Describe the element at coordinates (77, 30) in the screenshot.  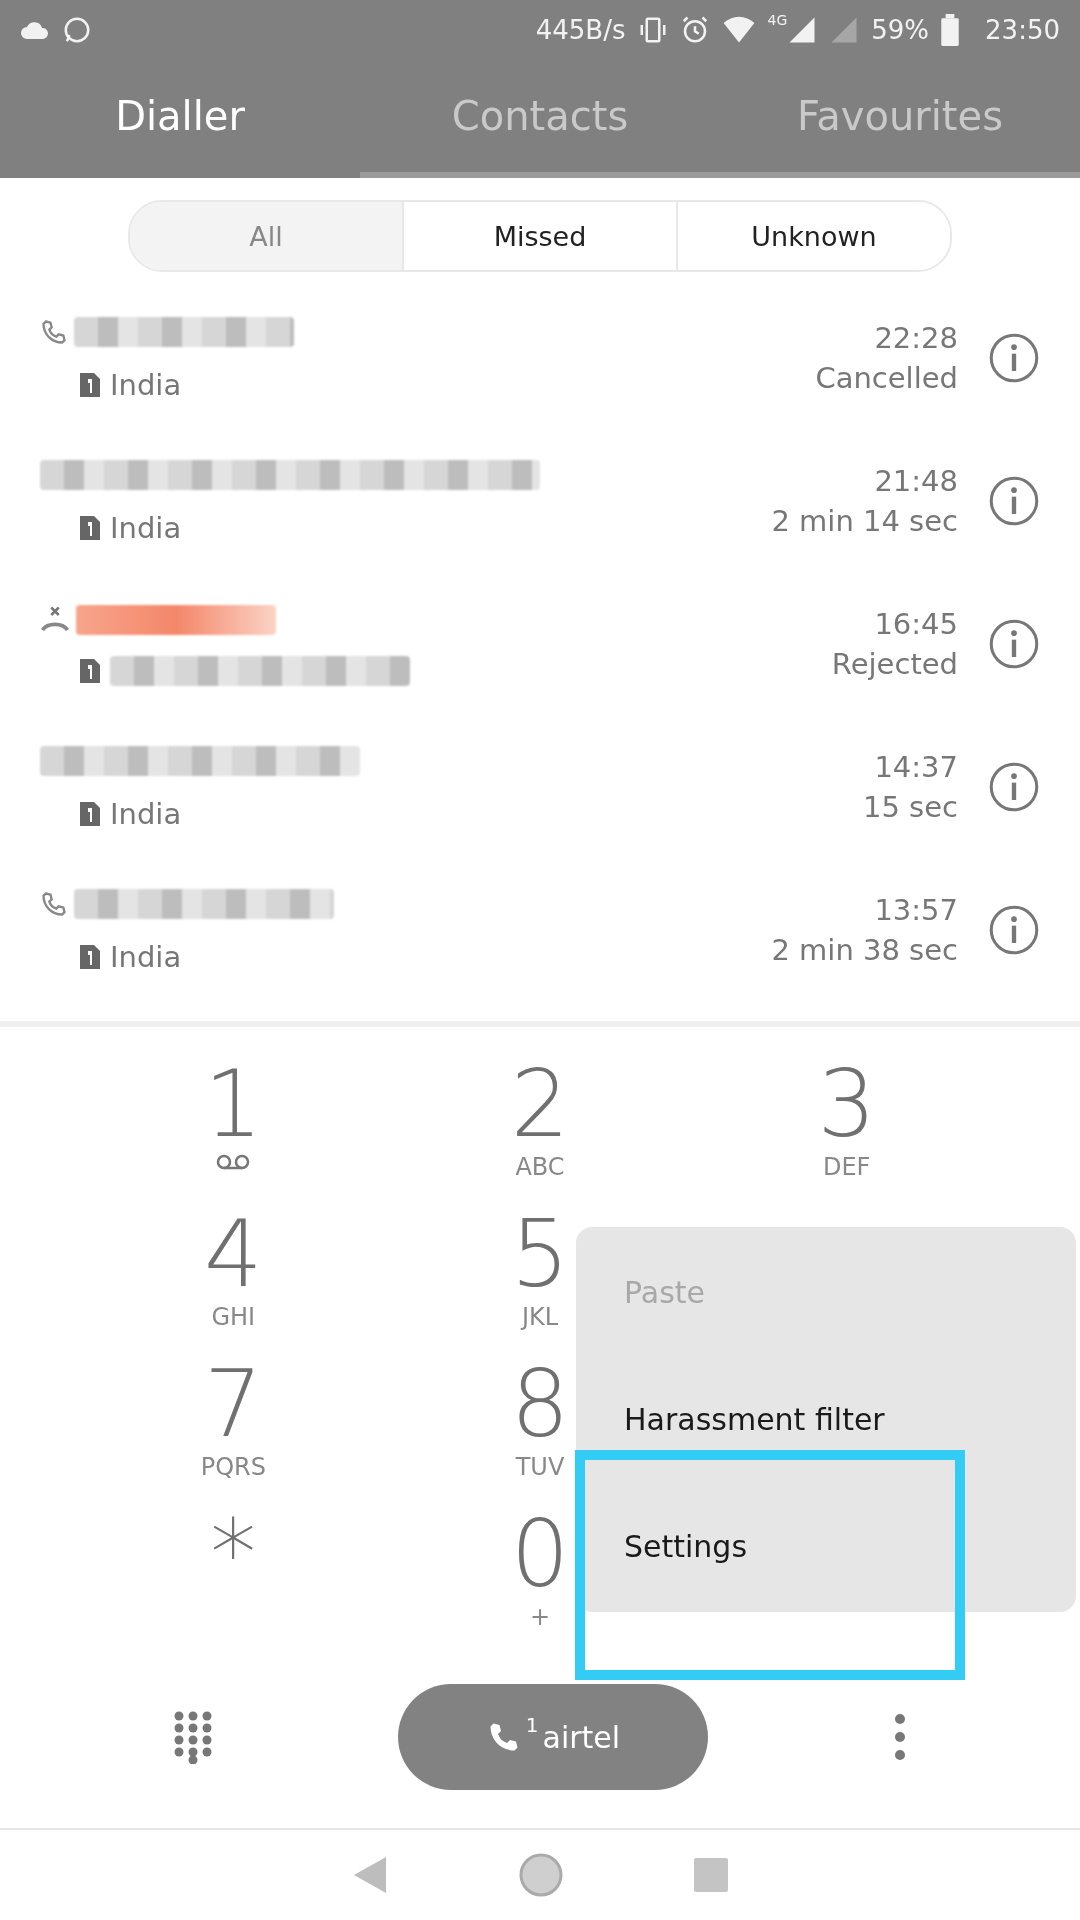
I see `chat-icon` at that location.